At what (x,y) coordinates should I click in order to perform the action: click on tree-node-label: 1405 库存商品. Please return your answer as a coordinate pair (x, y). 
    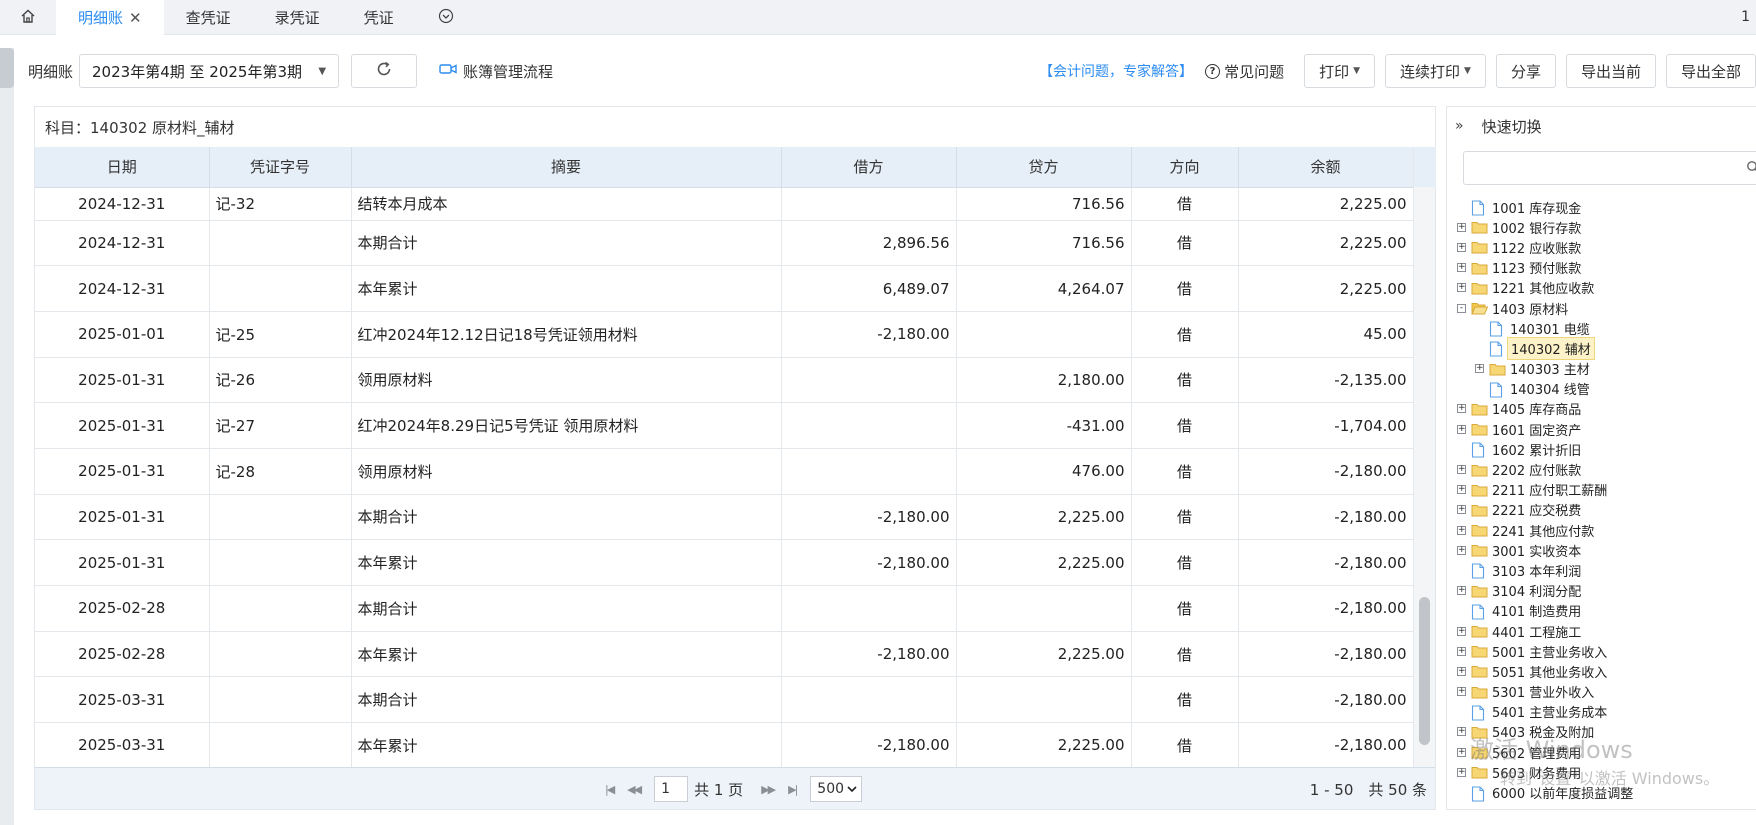
    Looking at the image, I should click on (1536, 408).